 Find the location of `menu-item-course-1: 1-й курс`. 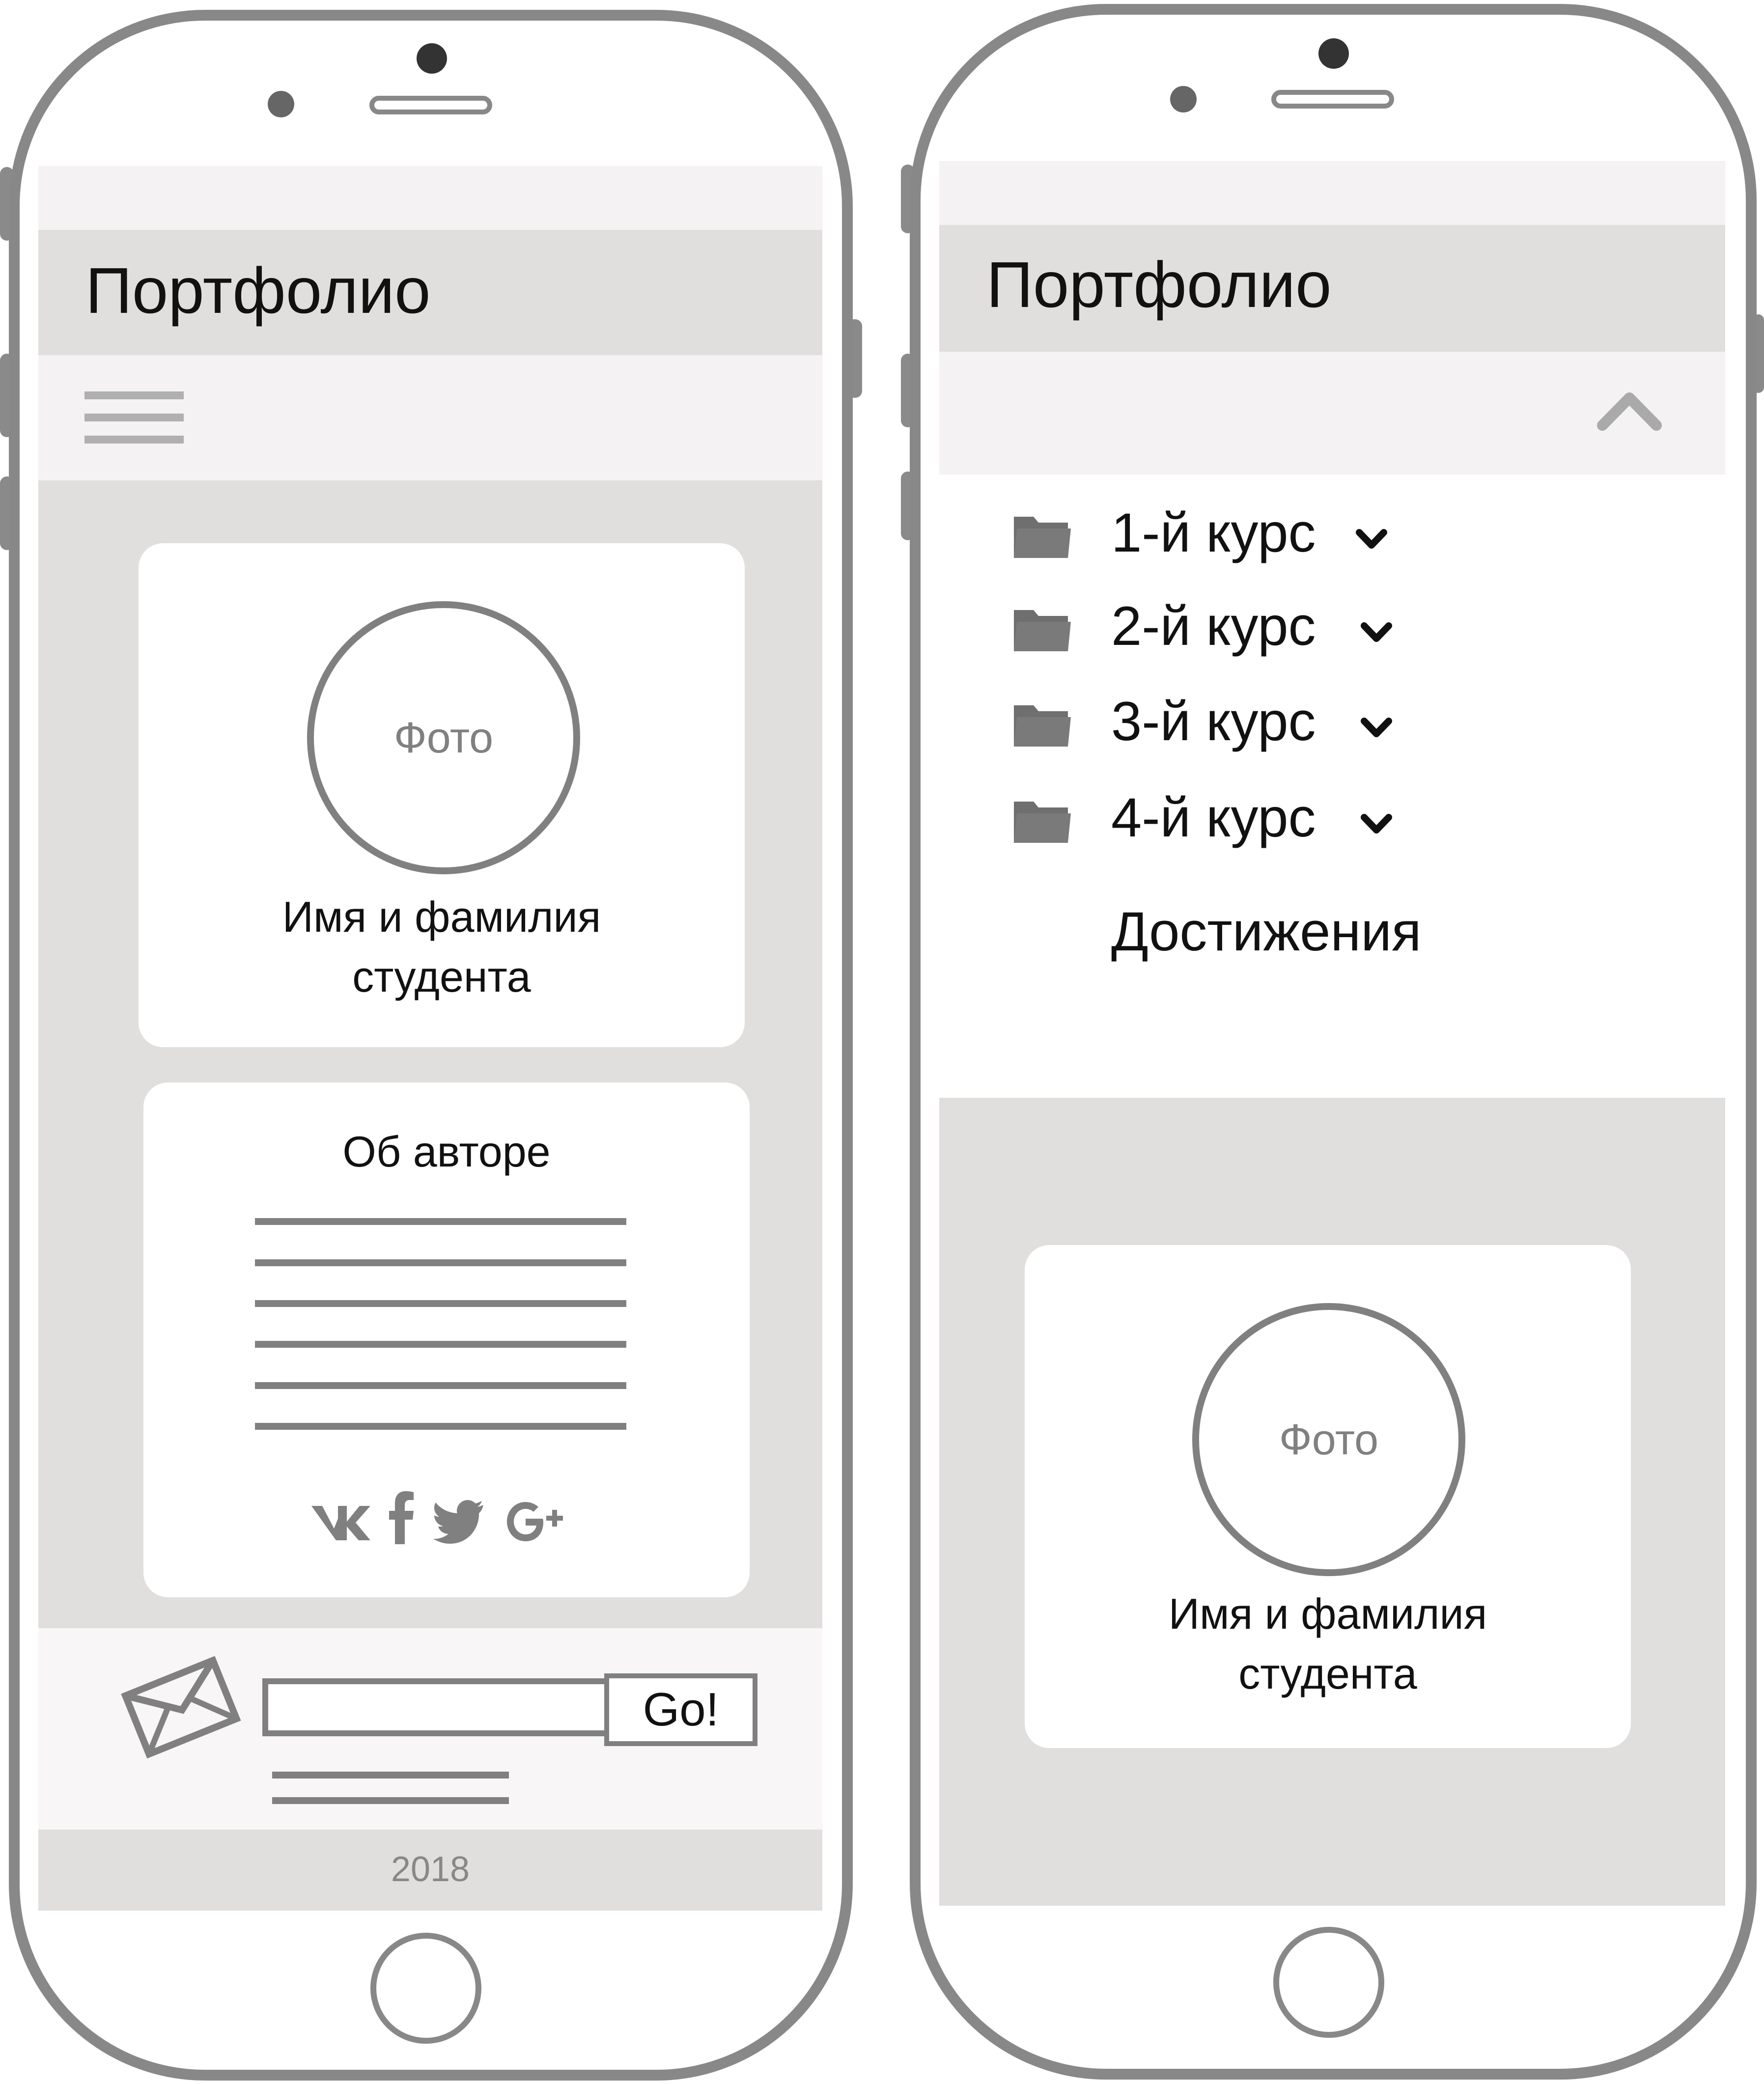

menu-item-course-1: 1-й курс is located at coordinates (1332, 533).